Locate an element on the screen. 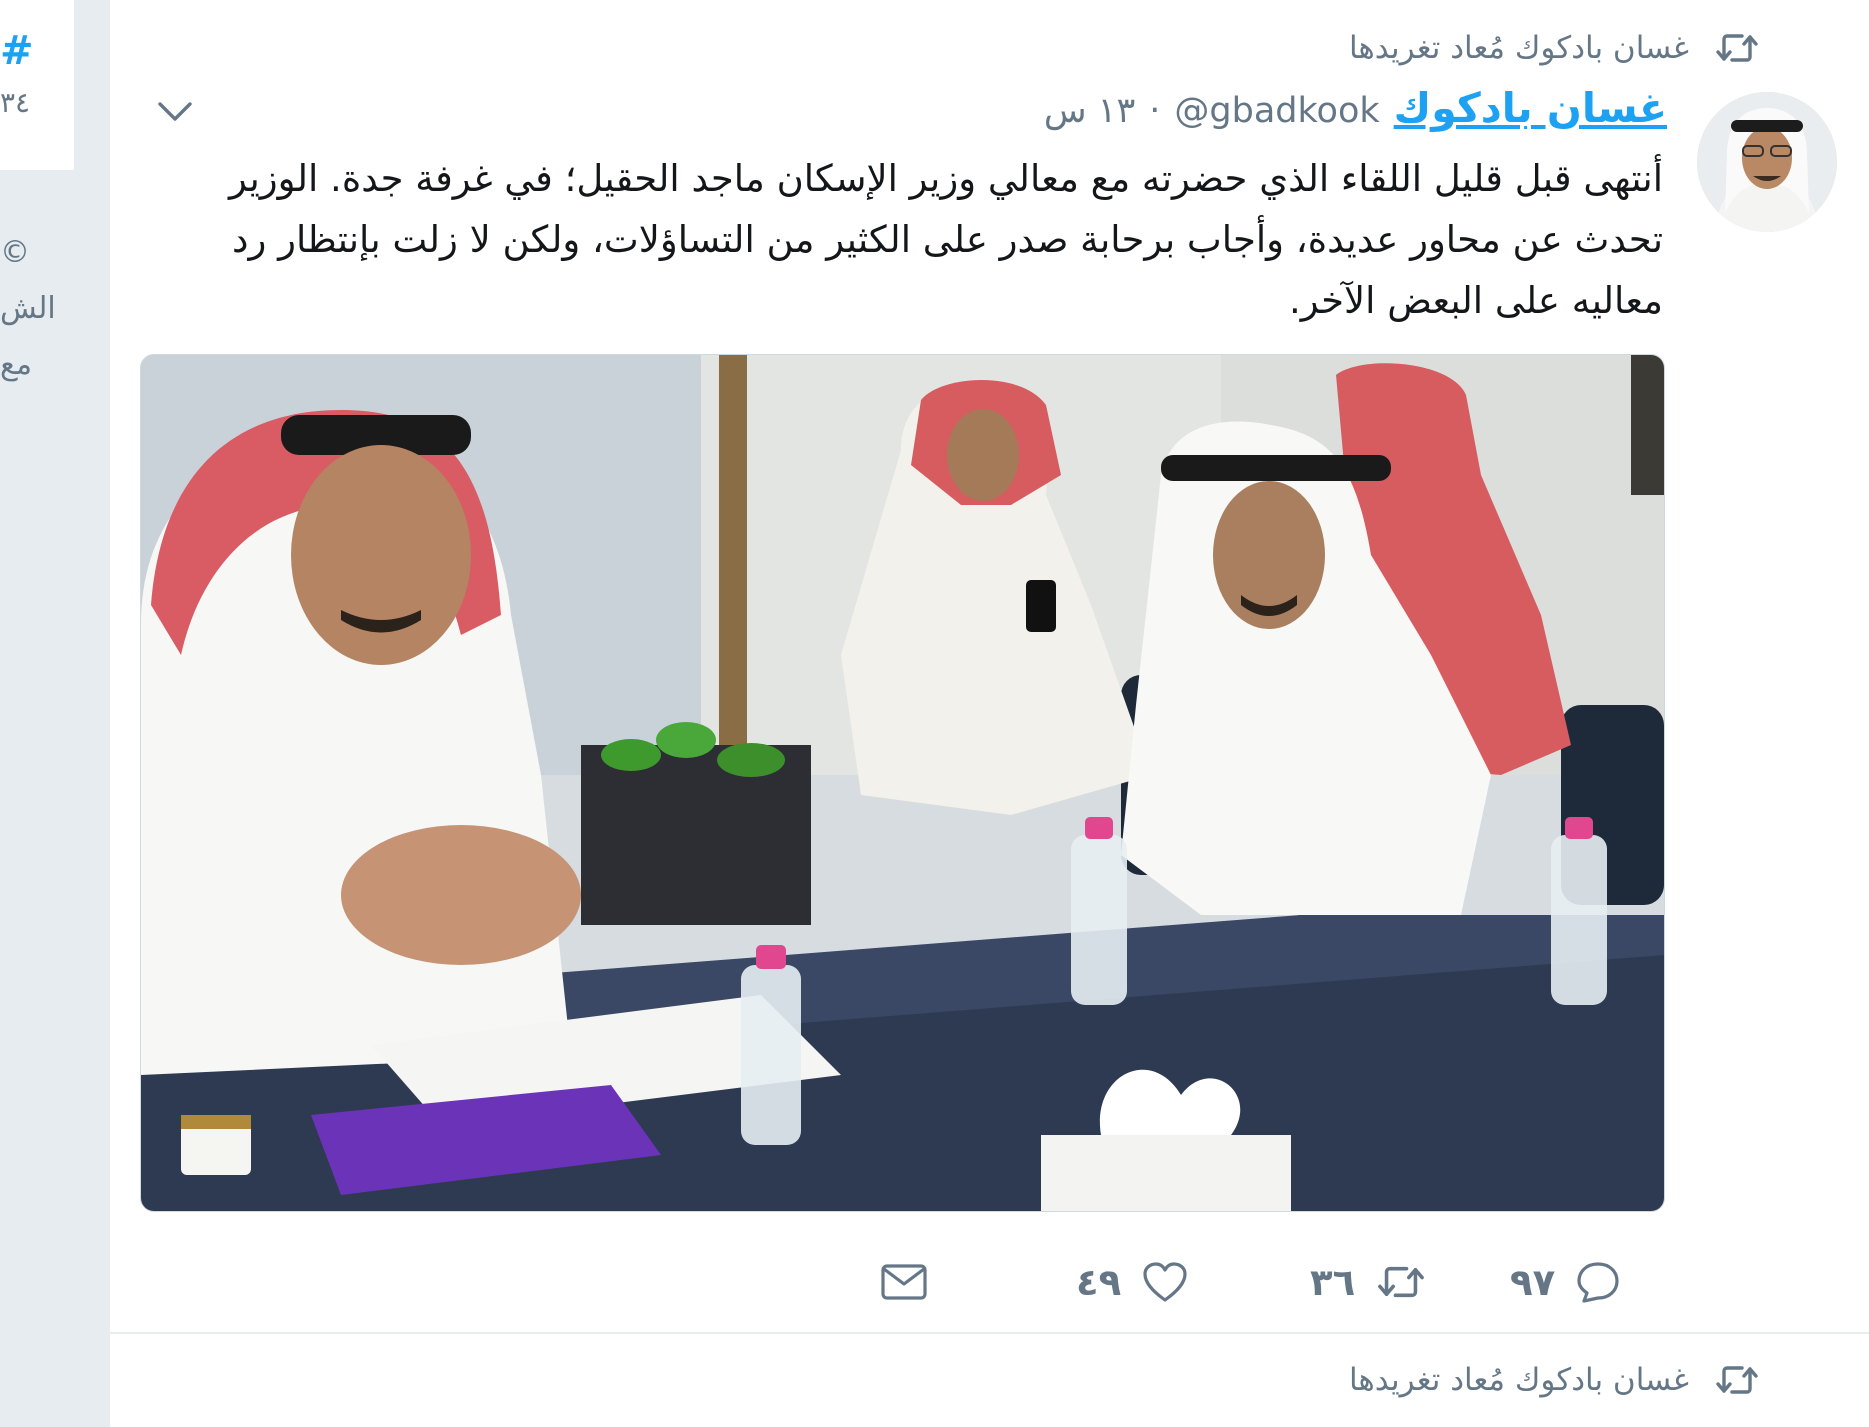 The width and height of the screenshot is (1869, 1427). next-tweet-retweet-context: غسان بادكوك مُعاد تغريدها is located at coordinates (1554, 1380).